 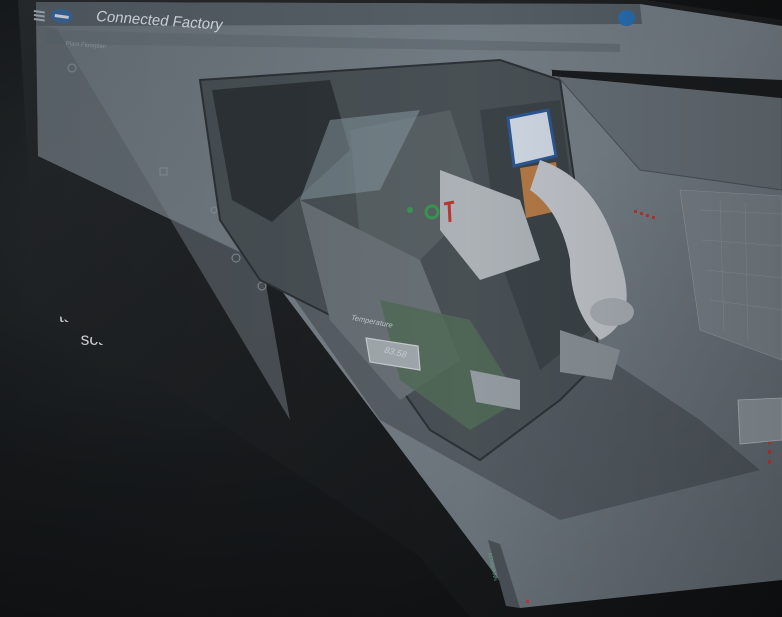 I want to click on floorplan-room-d, so click(x=535, y=235).